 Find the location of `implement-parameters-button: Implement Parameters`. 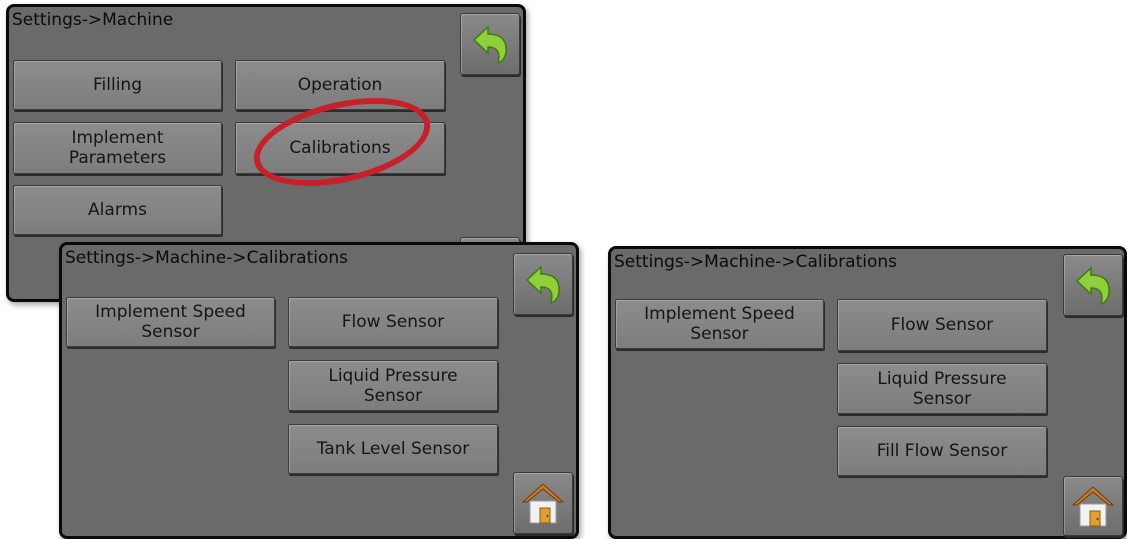

implement-parameters-button: Implement Parameters is located at coordinates (117, 148).